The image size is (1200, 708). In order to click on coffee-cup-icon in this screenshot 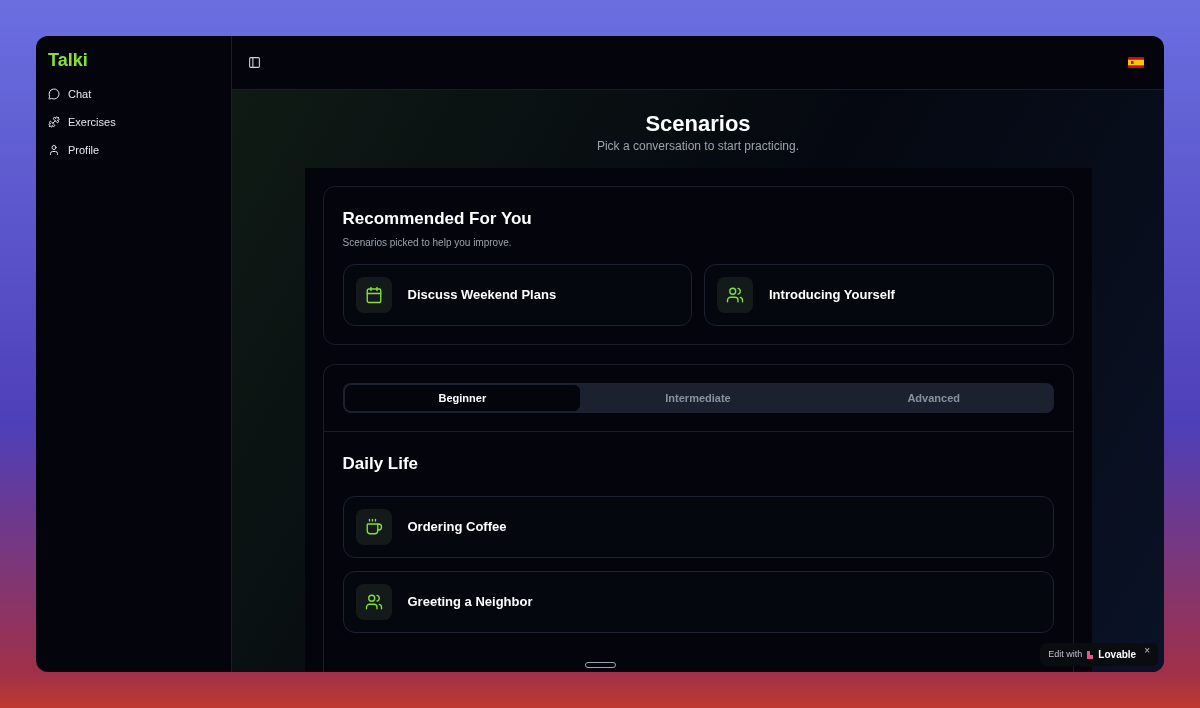, I will do `click(373, 527)`.